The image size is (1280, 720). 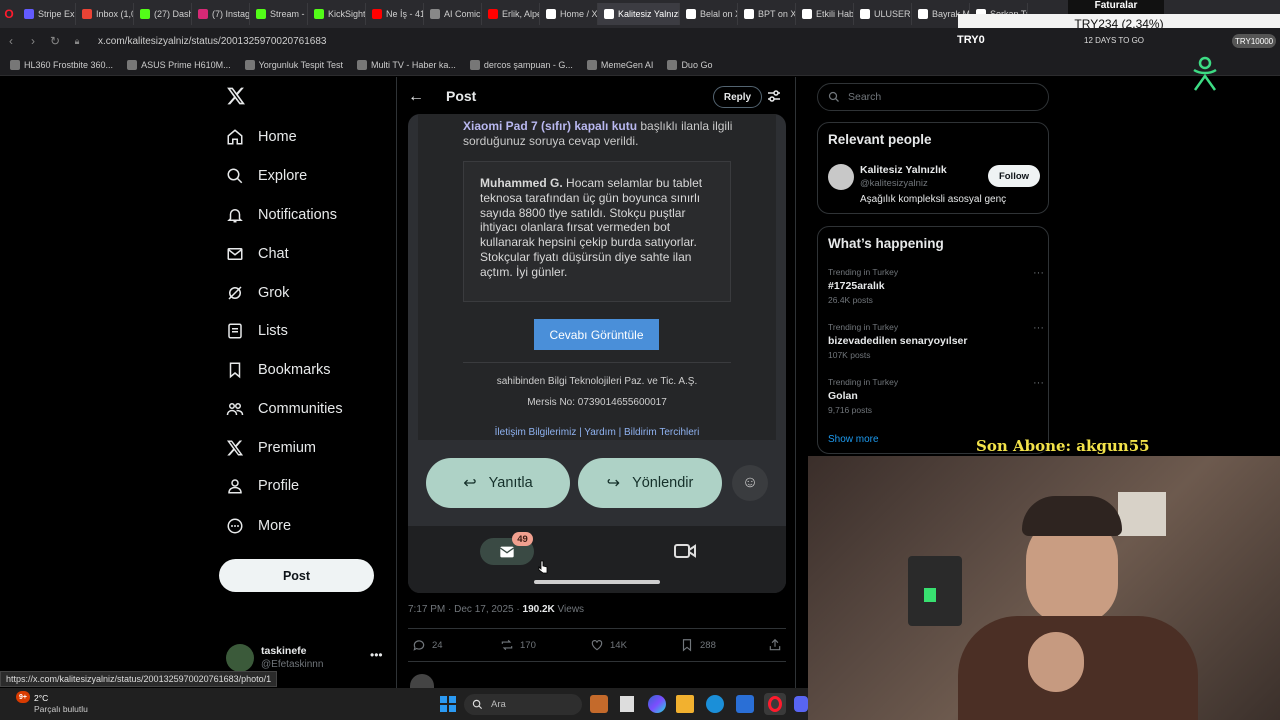 I want to click on browser-tab: AI Comic F, so click(x=453, y=14).